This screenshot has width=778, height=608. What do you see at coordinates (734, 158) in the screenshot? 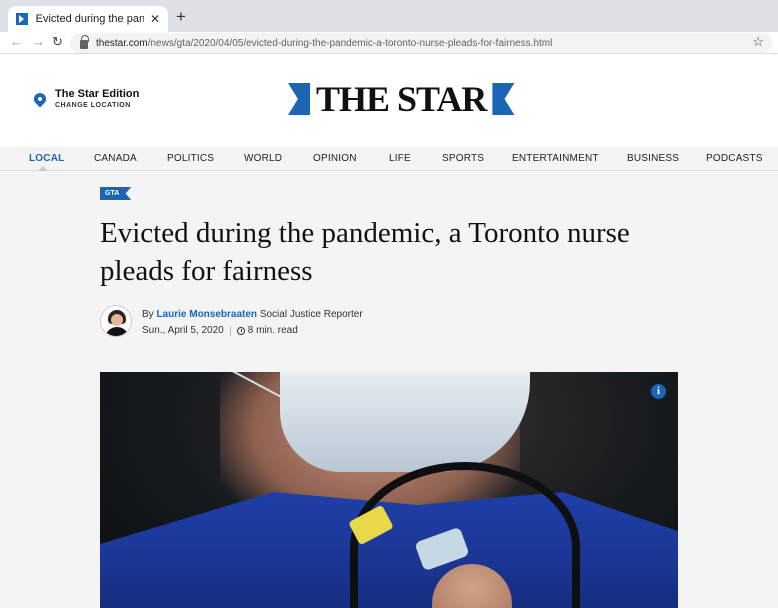
I see `nav-item-podcasts: PODCASTS` at bounding box center [734, 158].